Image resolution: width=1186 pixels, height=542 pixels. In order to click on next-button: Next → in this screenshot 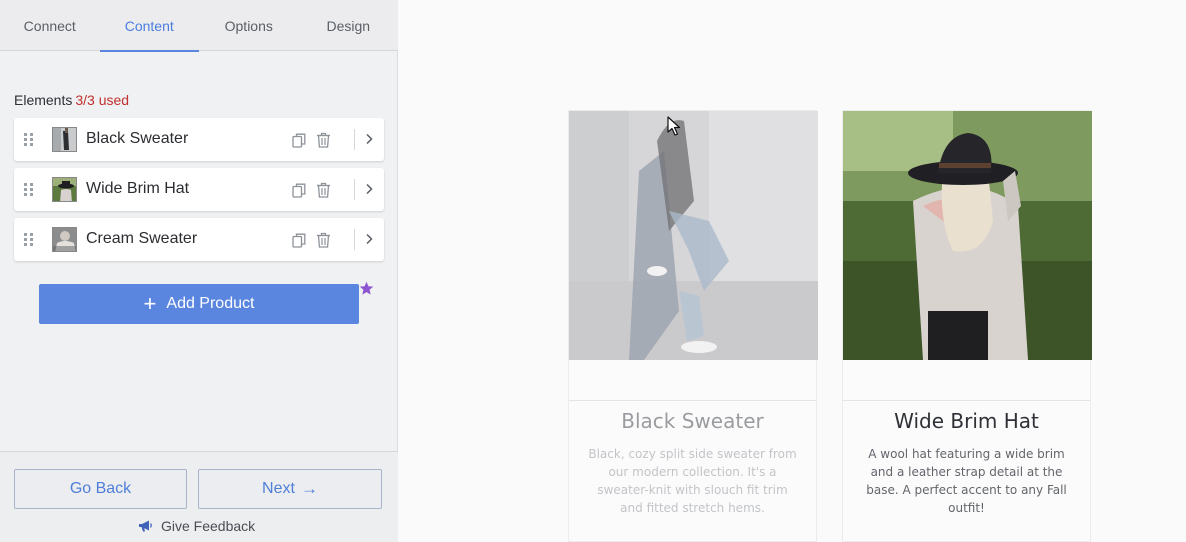, I will do `click(290, 489)`.